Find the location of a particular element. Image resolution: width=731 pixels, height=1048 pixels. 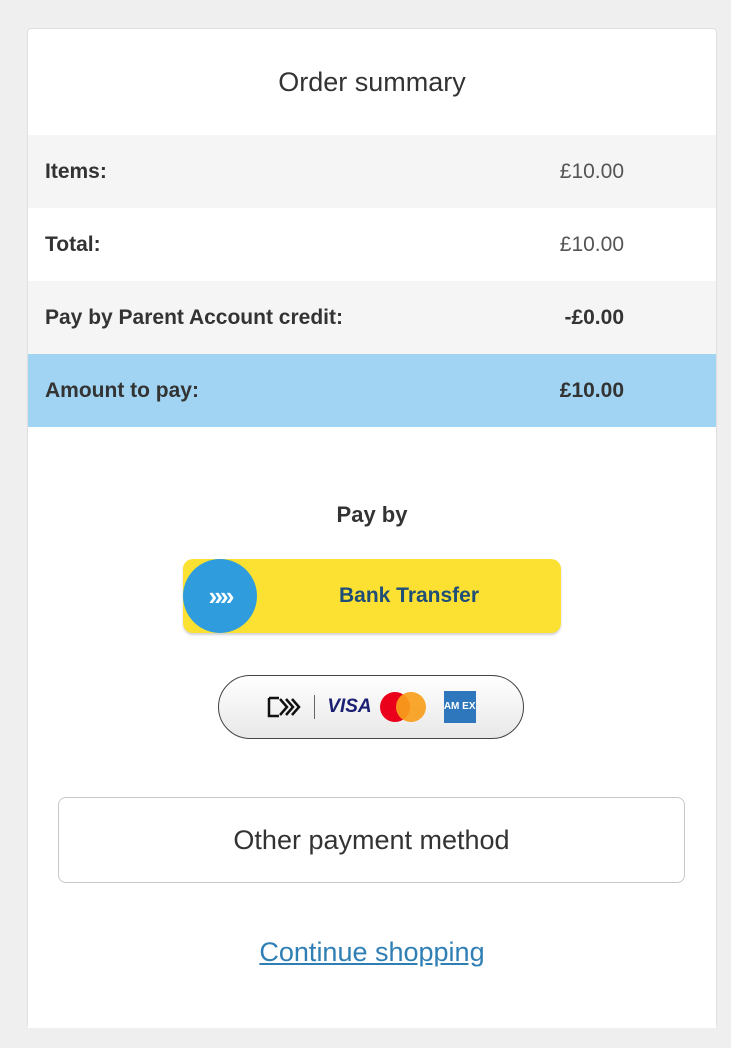

summary-row-items: Items: £10.00 is located at coordinates (372, 171).